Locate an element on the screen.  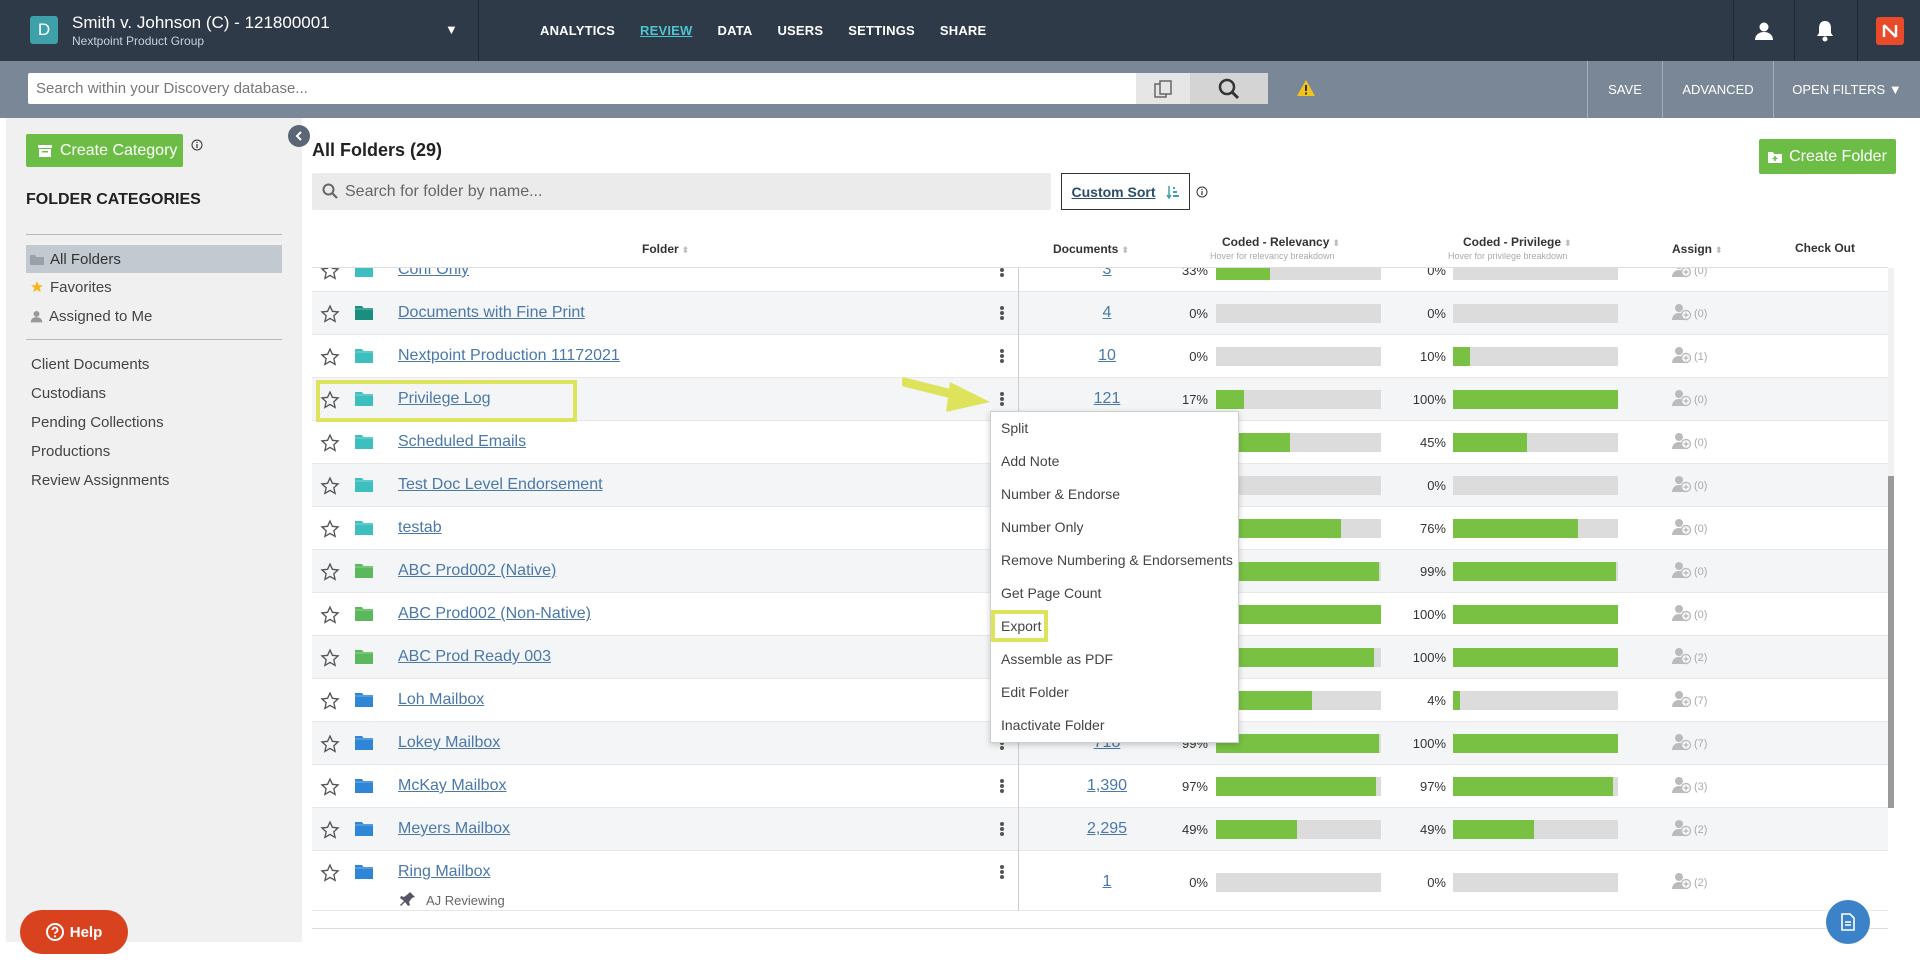
folder-search-input is located at coordinates (681, 191).